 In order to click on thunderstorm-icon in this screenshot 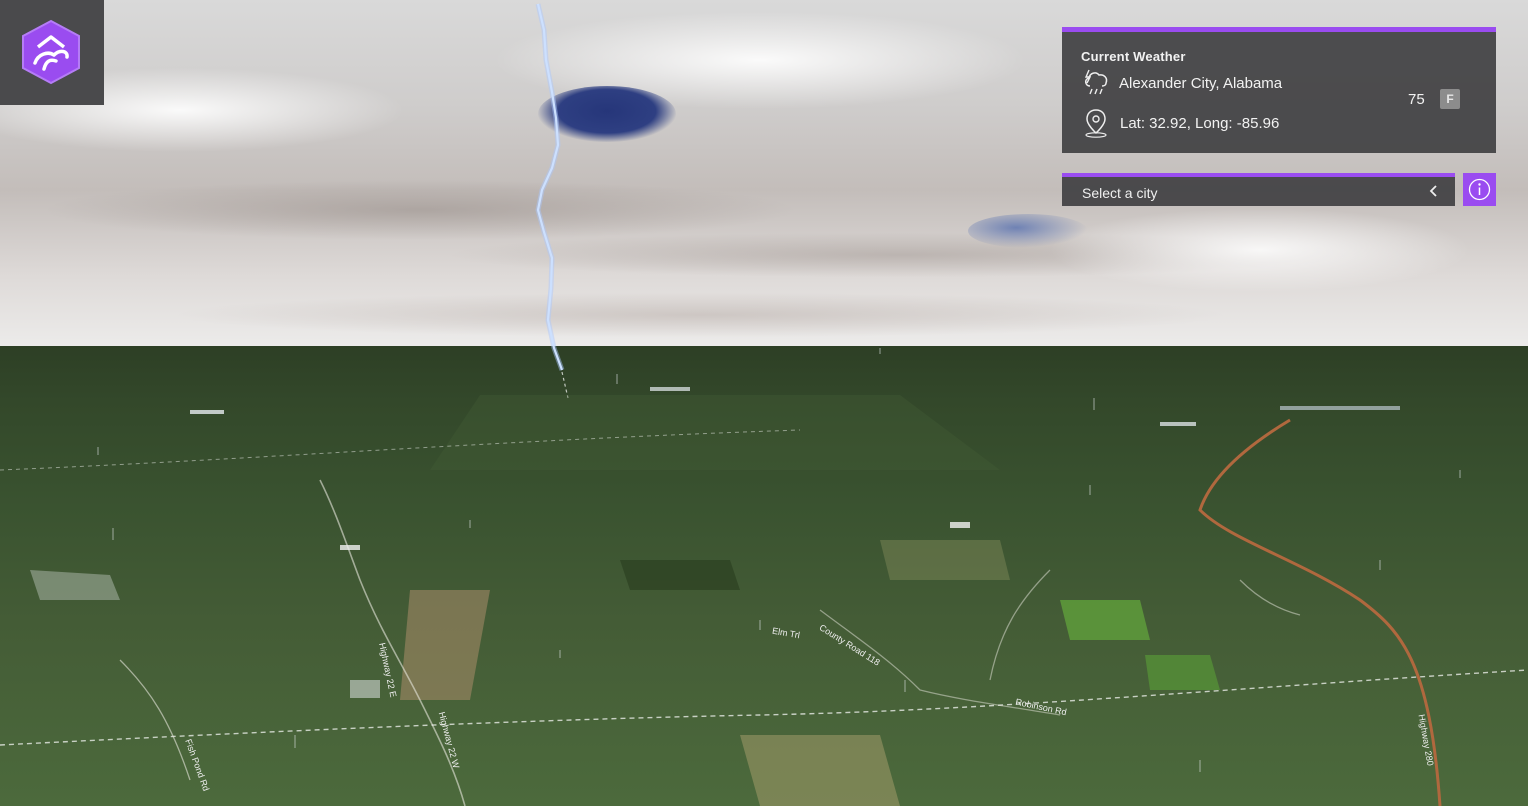, I will do `click(1096, 82)`.